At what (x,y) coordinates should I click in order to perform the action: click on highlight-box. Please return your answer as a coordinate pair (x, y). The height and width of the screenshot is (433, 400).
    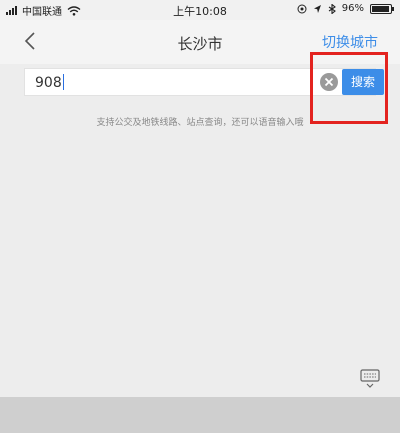
    Looking at the image, I should click on (349, 88).